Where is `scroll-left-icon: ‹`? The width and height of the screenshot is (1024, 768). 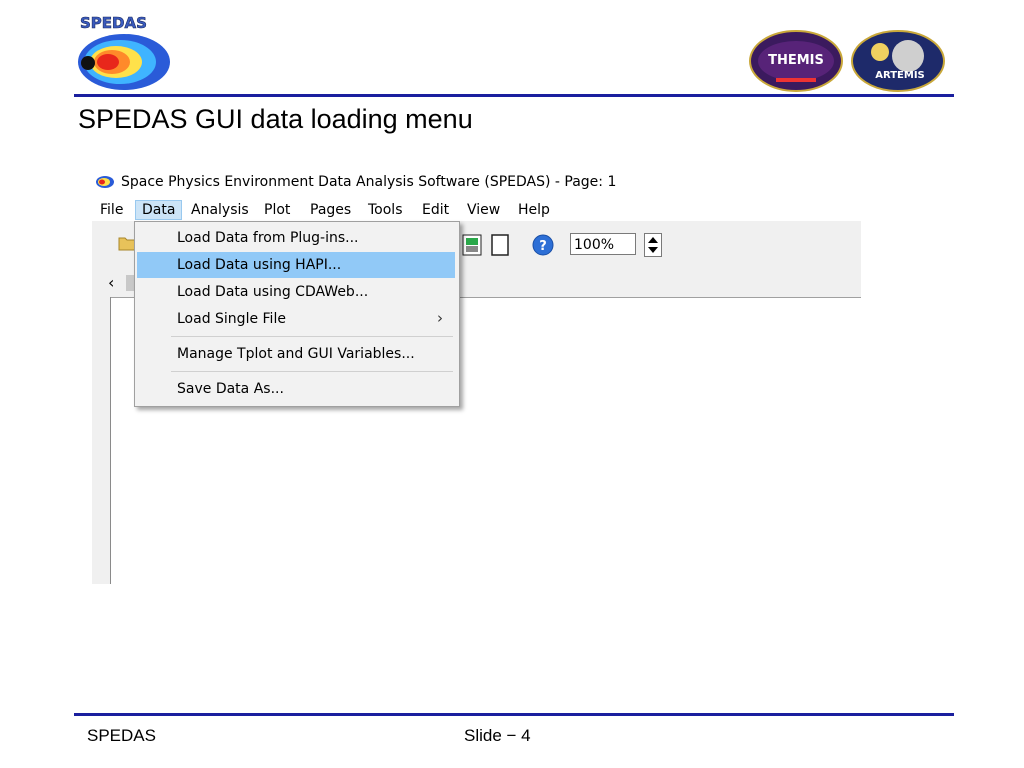 scroll-left-icon: ‹ is located at coordinates (111, 282).